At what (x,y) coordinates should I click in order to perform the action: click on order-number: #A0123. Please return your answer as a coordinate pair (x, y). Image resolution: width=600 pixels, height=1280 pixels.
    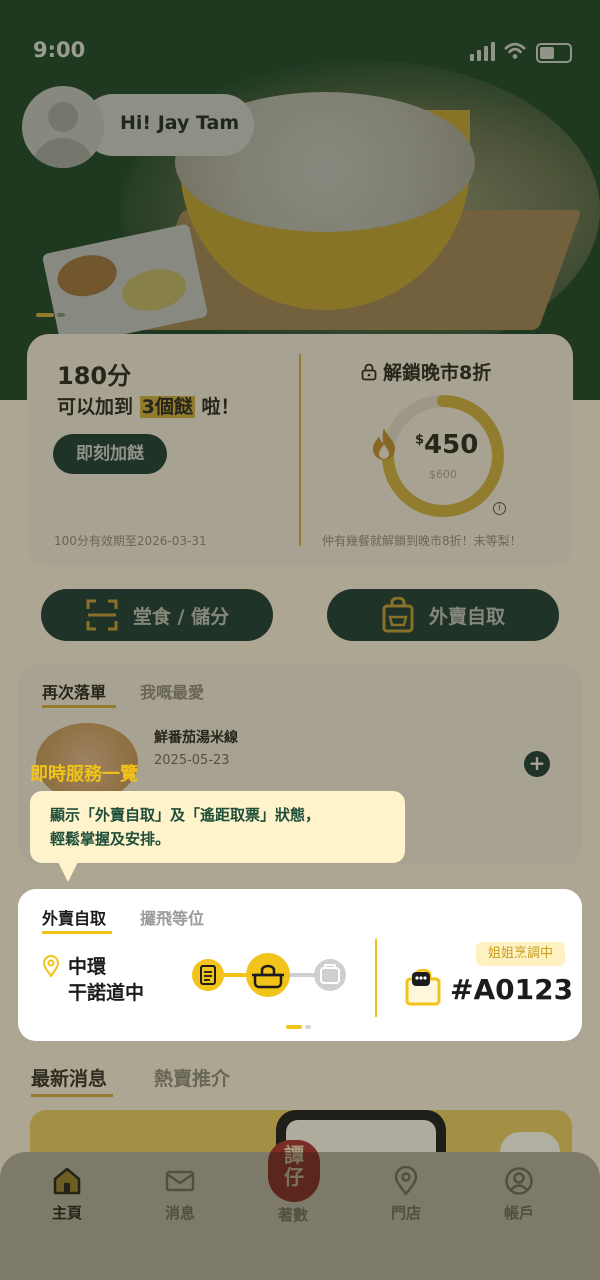
    Looking at the image, I should click on (512, 989).